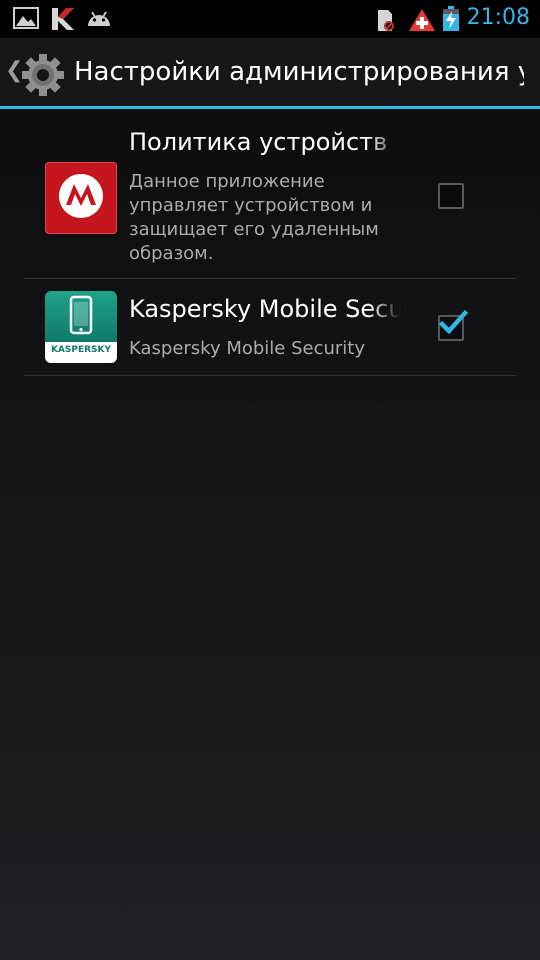 Image resolution: width=540 pixels, height=960 pixels. I want to click on android-debug-icon, so click(99, 18).